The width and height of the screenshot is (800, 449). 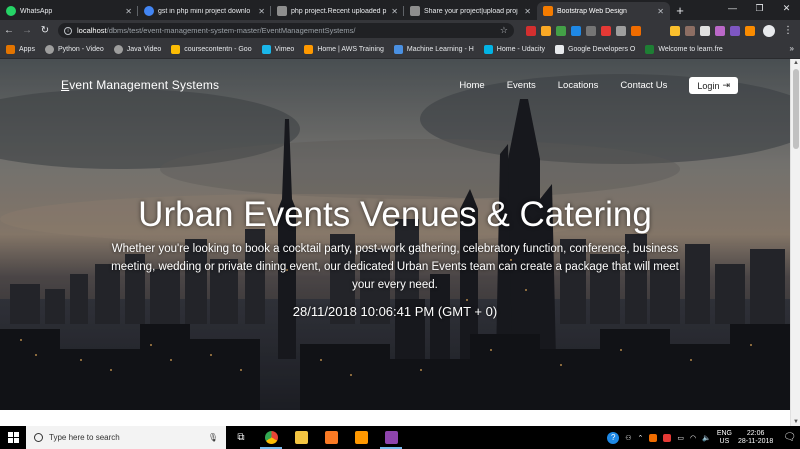 What do you see at coordinates (796, 422) in the screenshot?
I see `scroll-down-icon: ▼` at bounding box center [796, 422].